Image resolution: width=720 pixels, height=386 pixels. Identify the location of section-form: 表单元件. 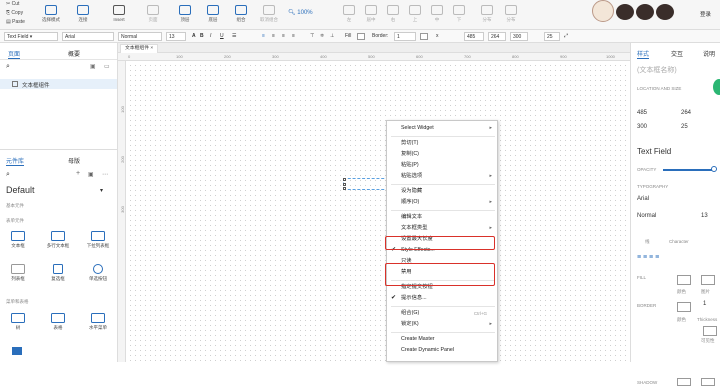
(15, 221).